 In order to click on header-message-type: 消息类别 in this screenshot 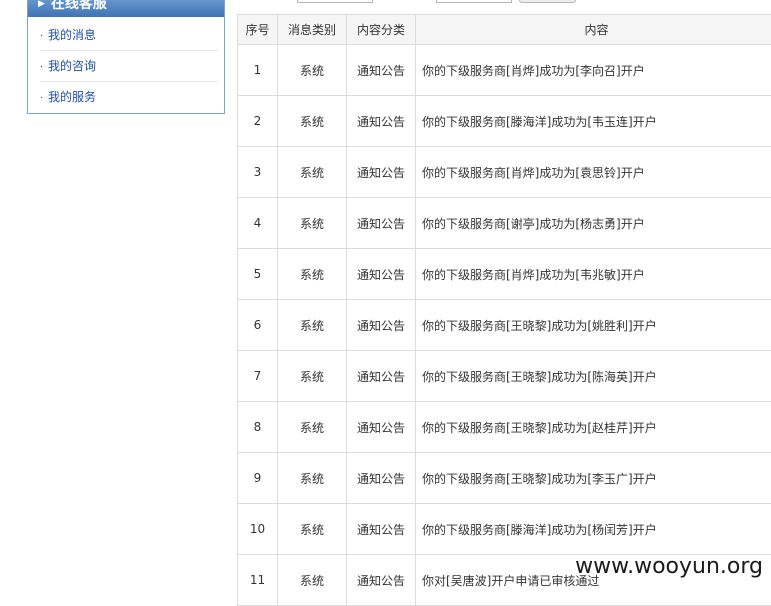, I will do `click(312, 30)`.